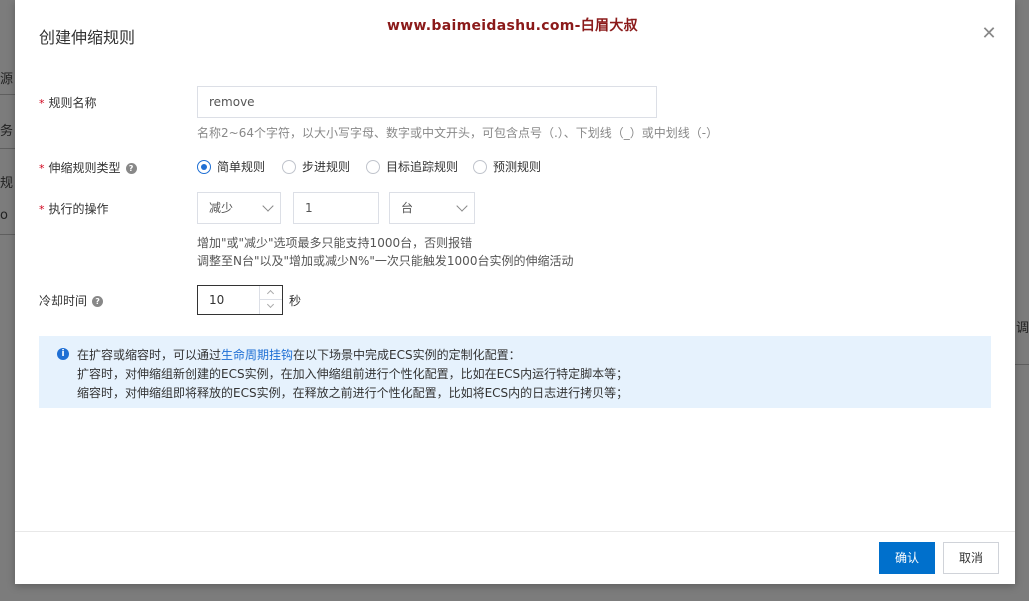 Image resolution: width=1029 pixels, height=601 pixels. Describe the element at coordinates (271, 293) in the screenshot. I see `increment-icon` at that location.